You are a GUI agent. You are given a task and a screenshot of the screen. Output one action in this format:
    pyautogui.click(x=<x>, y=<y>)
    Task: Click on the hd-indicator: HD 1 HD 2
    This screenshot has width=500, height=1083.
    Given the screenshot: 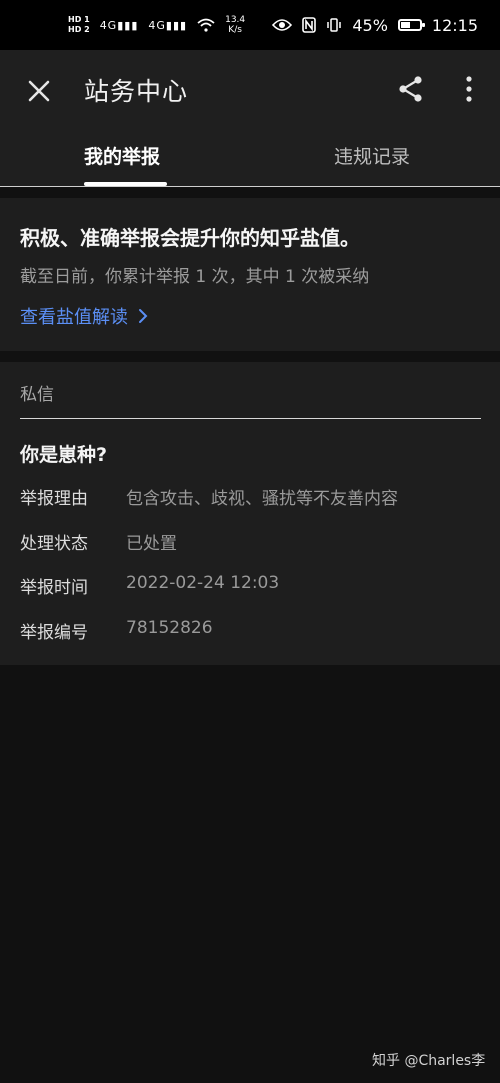 What is the action you would take?
    pyautogui.click(x=79, y=25)
    